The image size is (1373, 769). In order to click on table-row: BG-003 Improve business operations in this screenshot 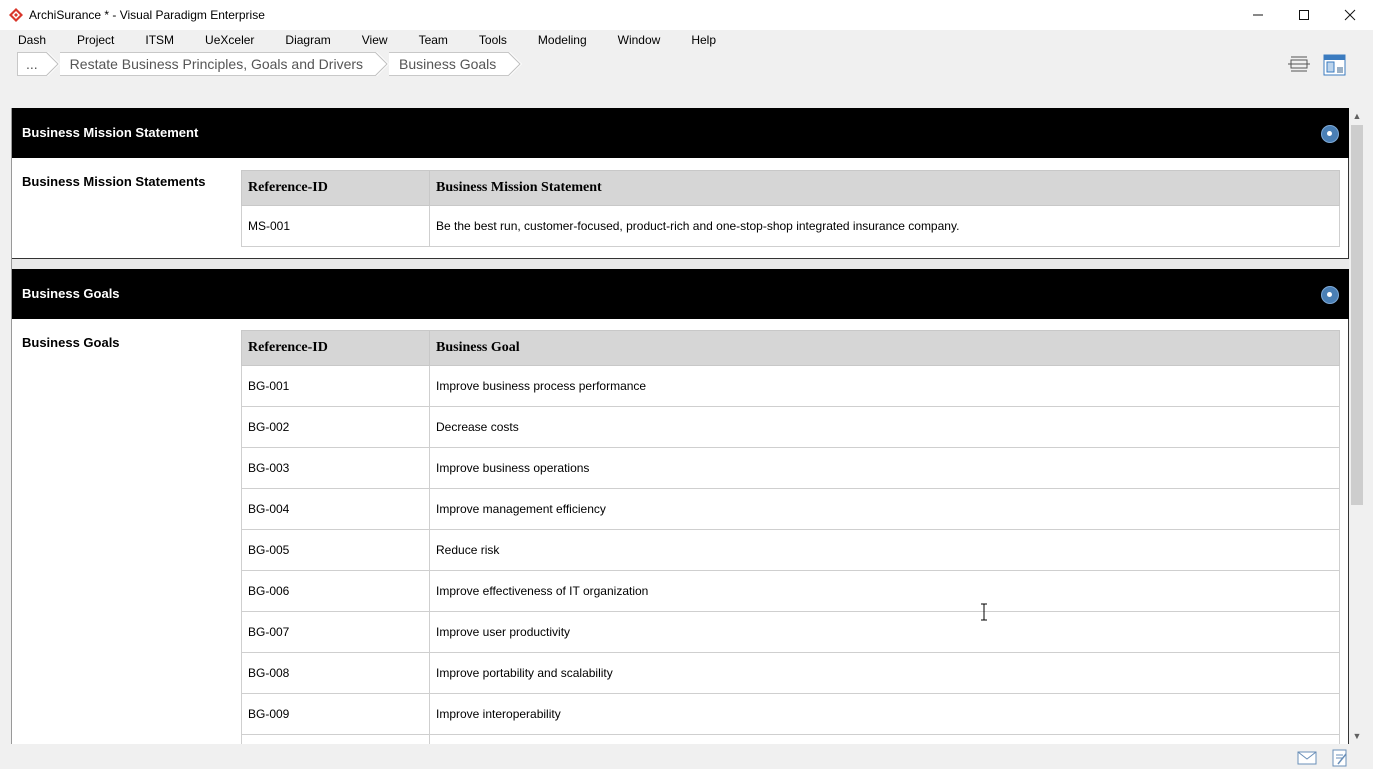, I will do `click(790, 468)`.